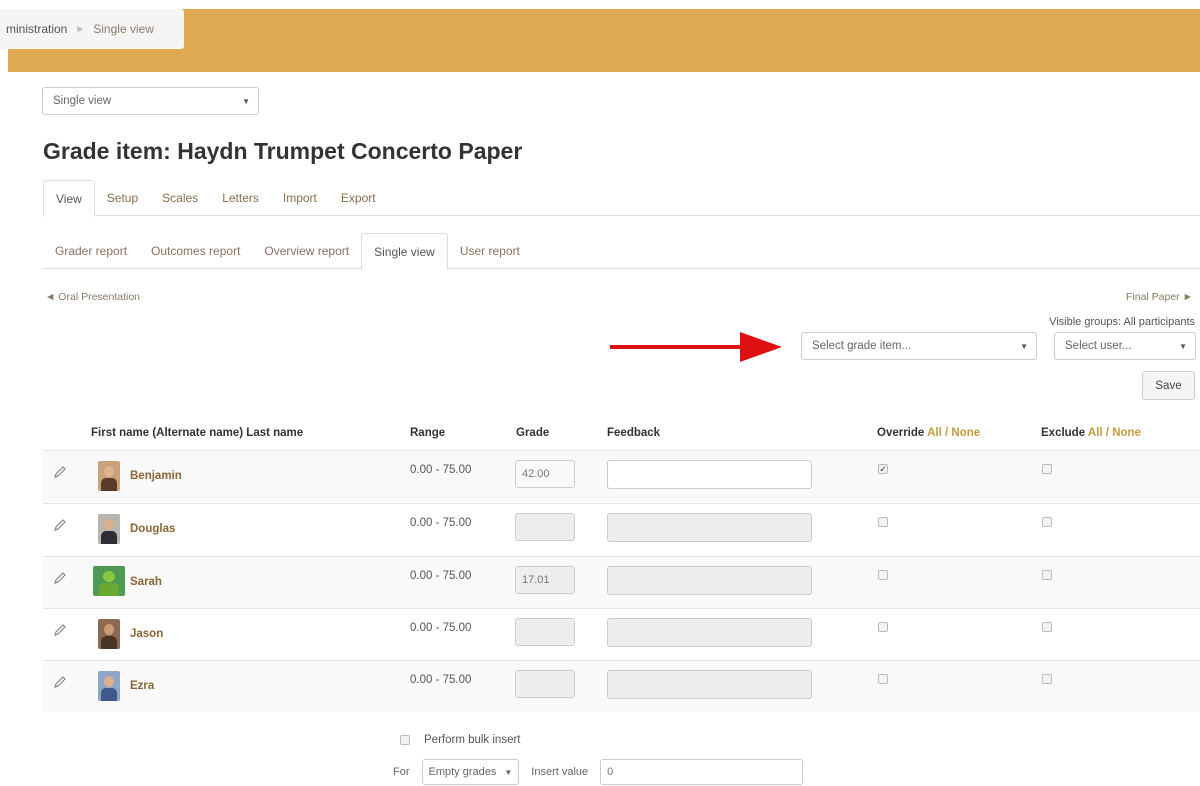  I want to click on bulk-insert-checkbox, so click(405, 740).